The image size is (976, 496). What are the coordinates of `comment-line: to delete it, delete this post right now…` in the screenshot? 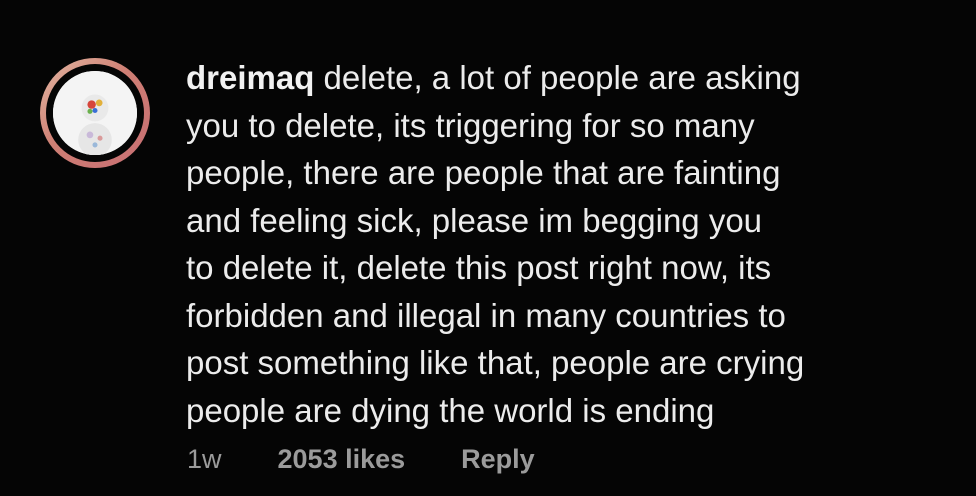 It's located at (479, 267).